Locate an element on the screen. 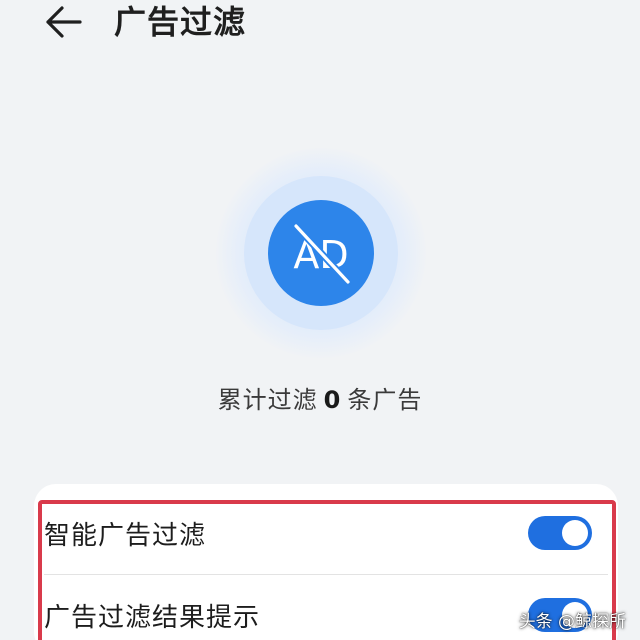  ad-emblem: AD is located at coordinates (321, 253).